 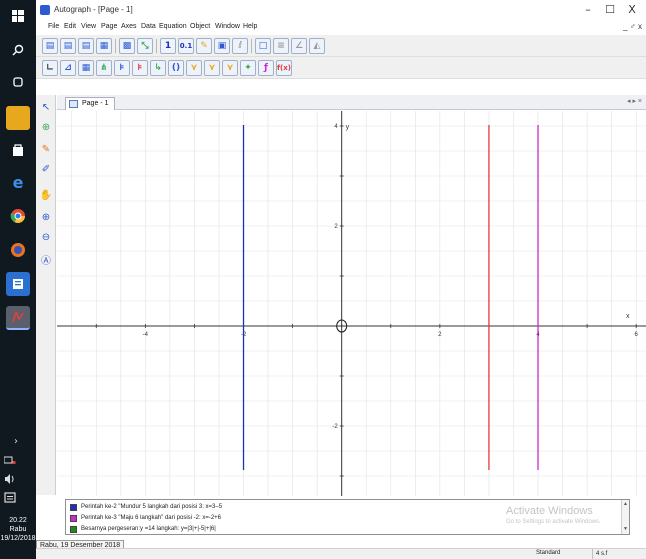 What do you see at coordinates (634, 101) in the screenshot?
I see `tab-navigation: ◂ ▸ ×` at bounding box center [634, 101].